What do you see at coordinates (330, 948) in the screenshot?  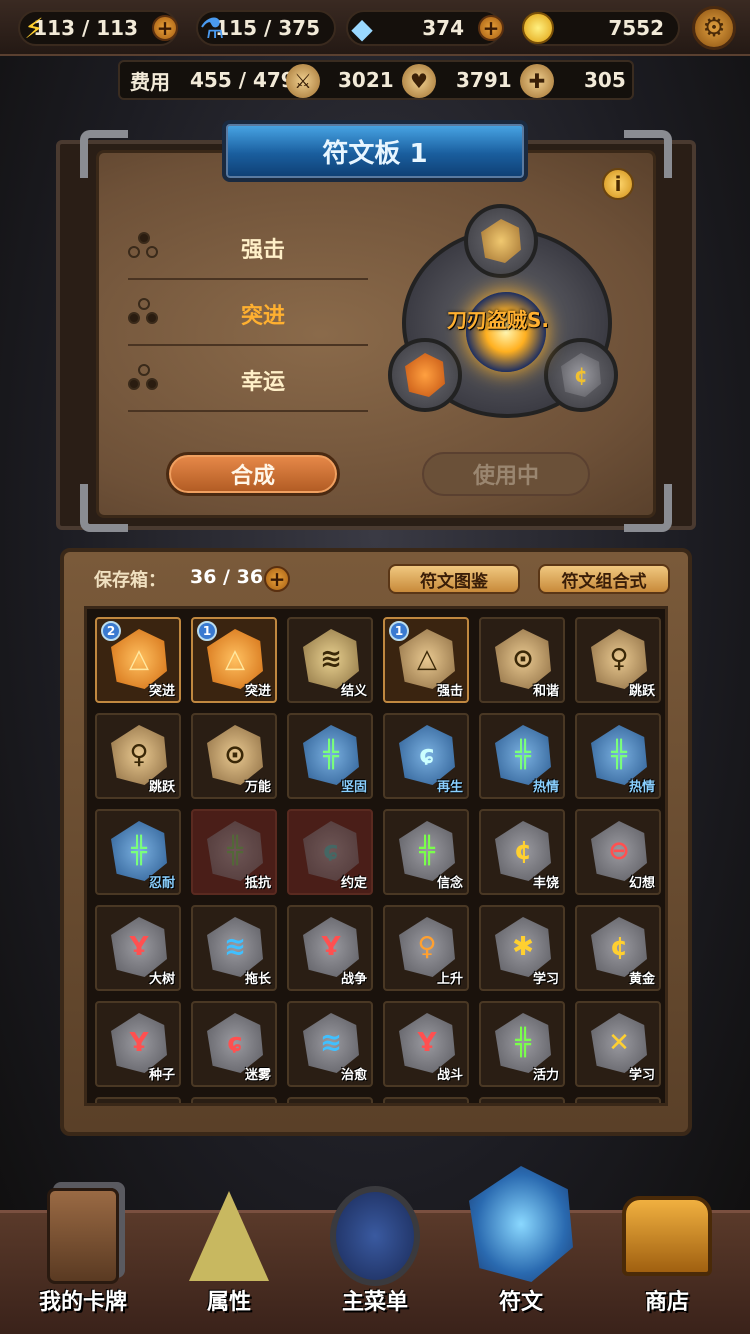 I see `rune-cell: Ұ 战争` at bounding box center [330, 948].